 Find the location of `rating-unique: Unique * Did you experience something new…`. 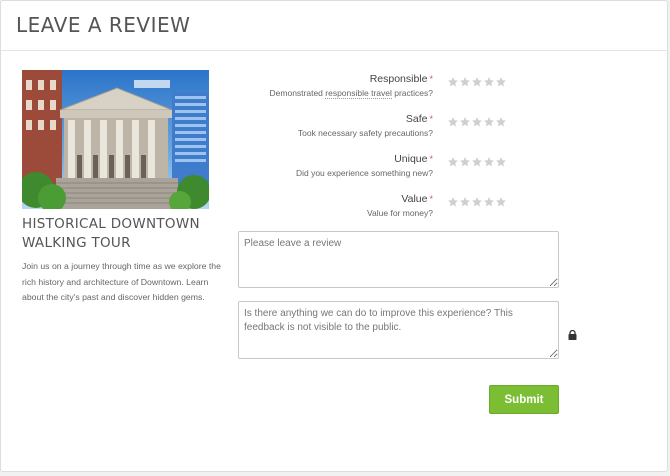

rating-unique: Unique * Did you experience something new… is located at coordinates (376, 170).